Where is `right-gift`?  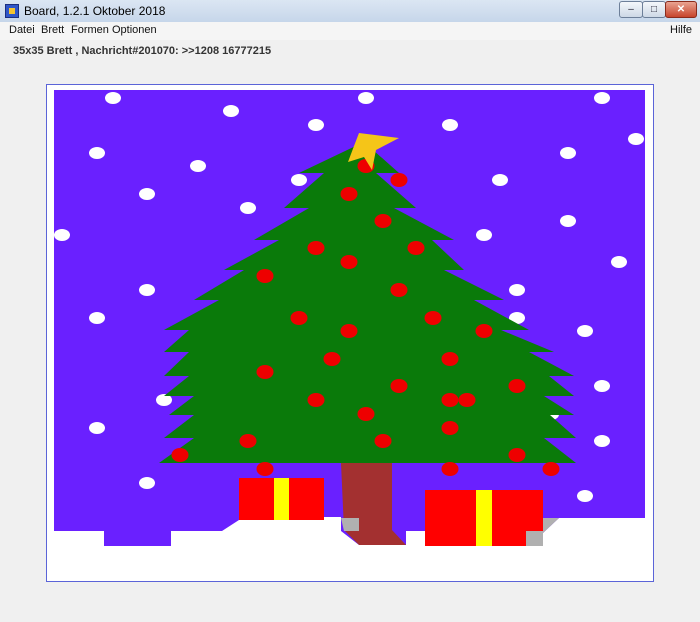 right-gift is located at coordinates (484, 518).